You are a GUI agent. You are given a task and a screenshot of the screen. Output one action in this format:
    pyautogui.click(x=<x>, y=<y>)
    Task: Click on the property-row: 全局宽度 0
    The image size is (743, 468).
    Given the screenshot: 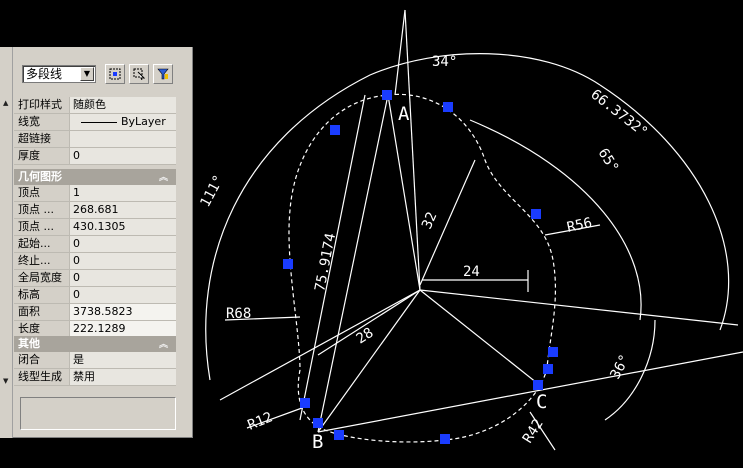 What is the action you would take?
    pyautogui.click(x=95, y=278)
    